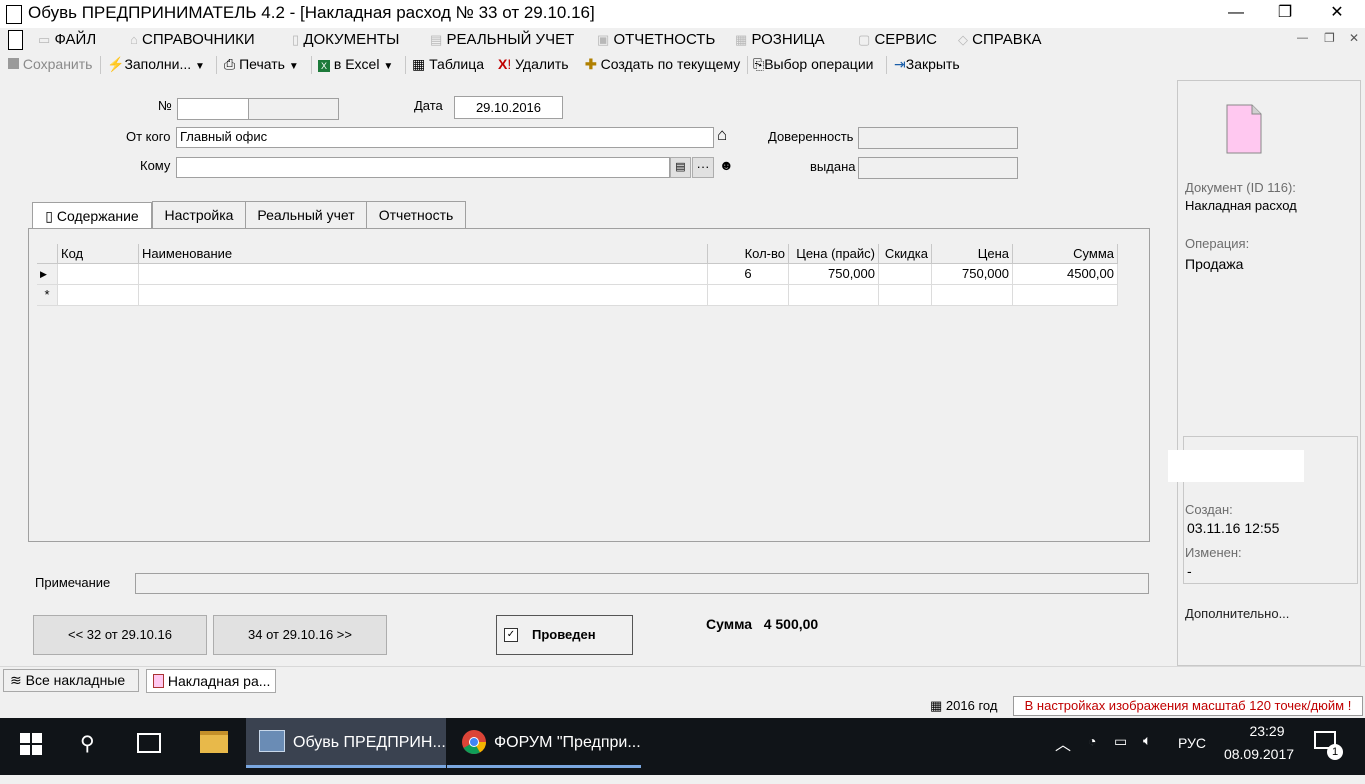  I want to click on choose-operation-button: ⎘Выбор операции, so click(813, 65).